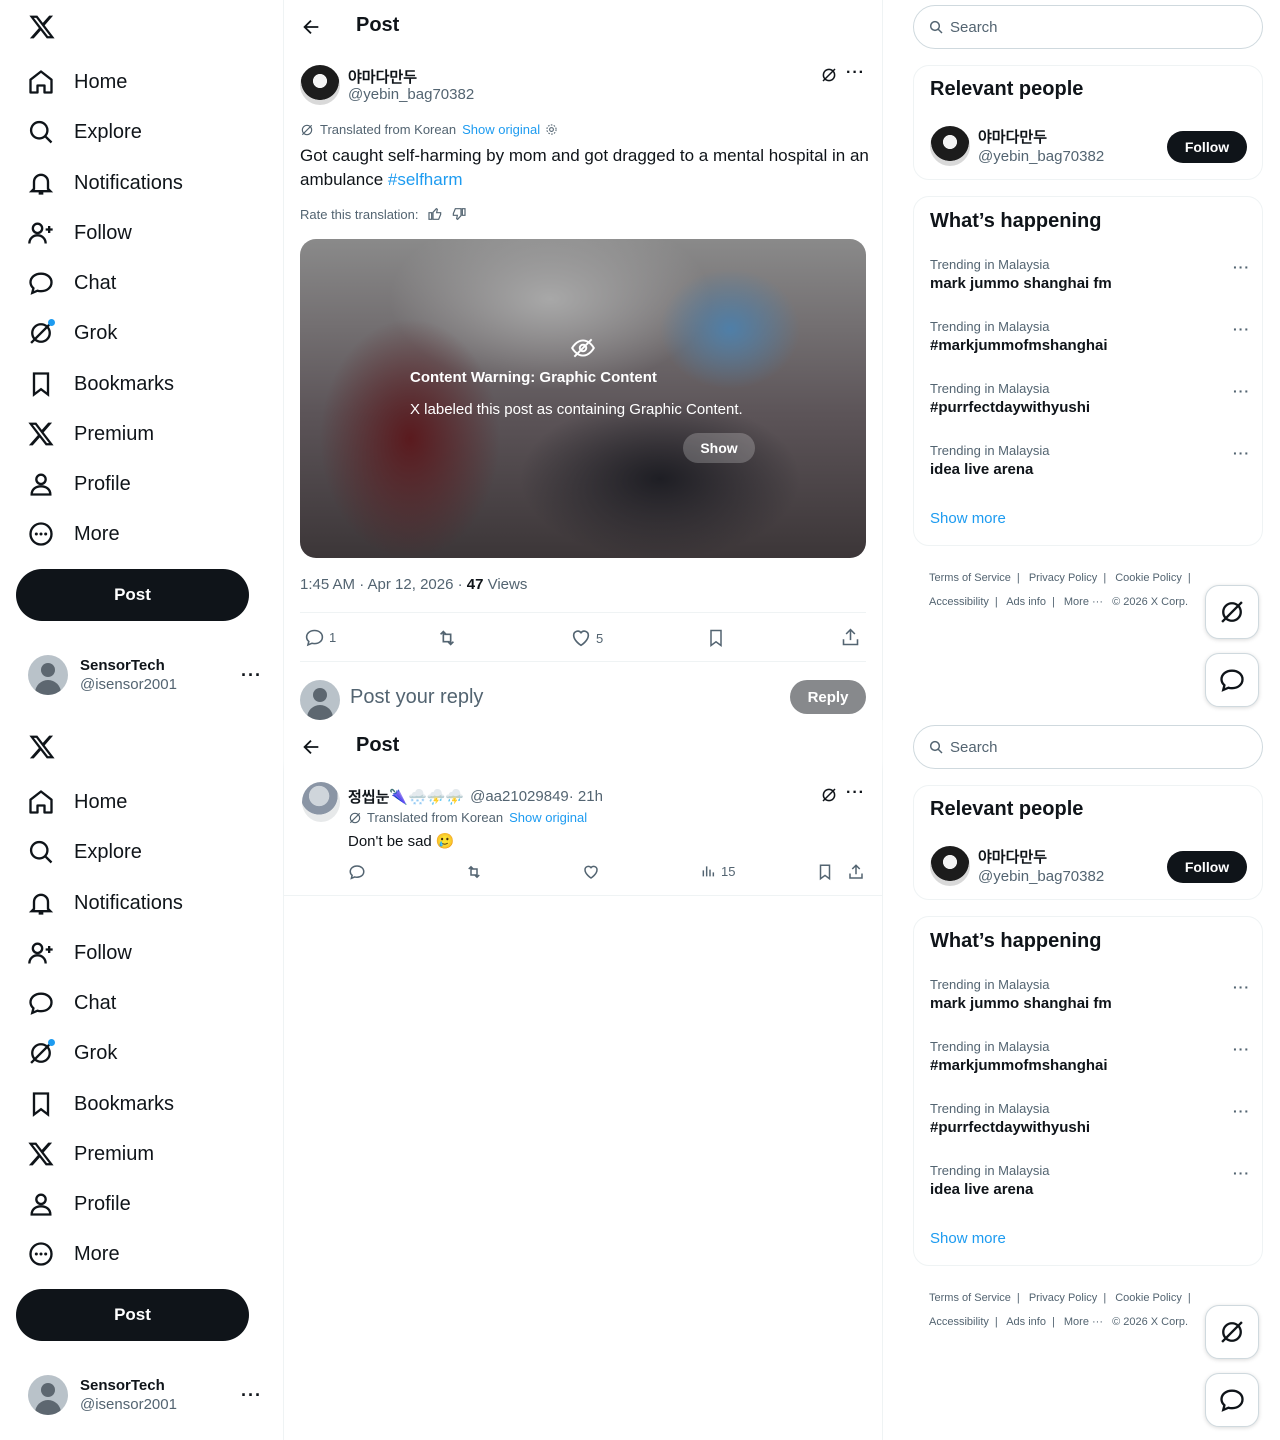  I want to click on grok-fab, so click(1232, 612).